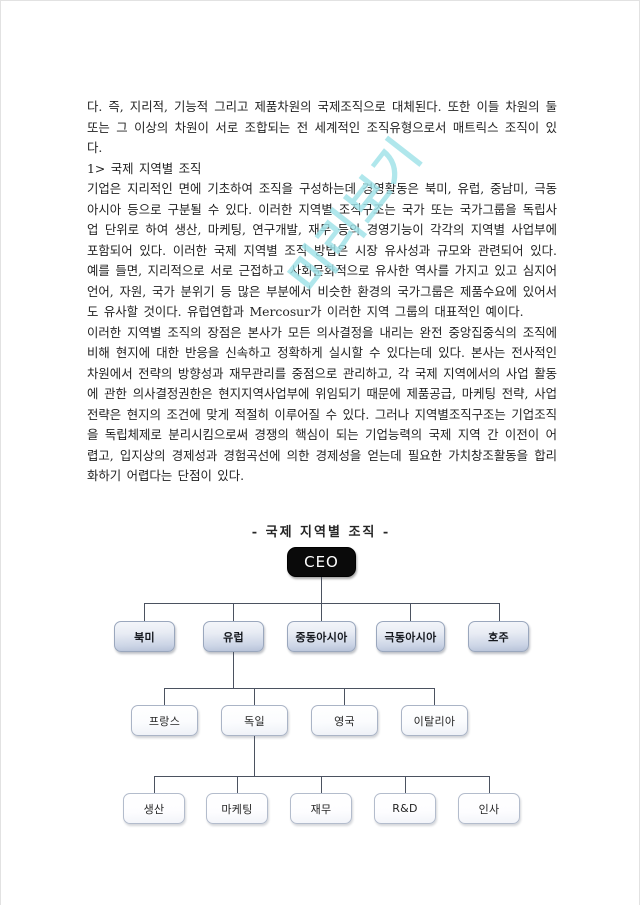 The width and height of the screenshot is (640, 905). Describe the element at coordinates (144, 636) in the screenshot. I see `org-node-region-north-america: 북미` at that location.